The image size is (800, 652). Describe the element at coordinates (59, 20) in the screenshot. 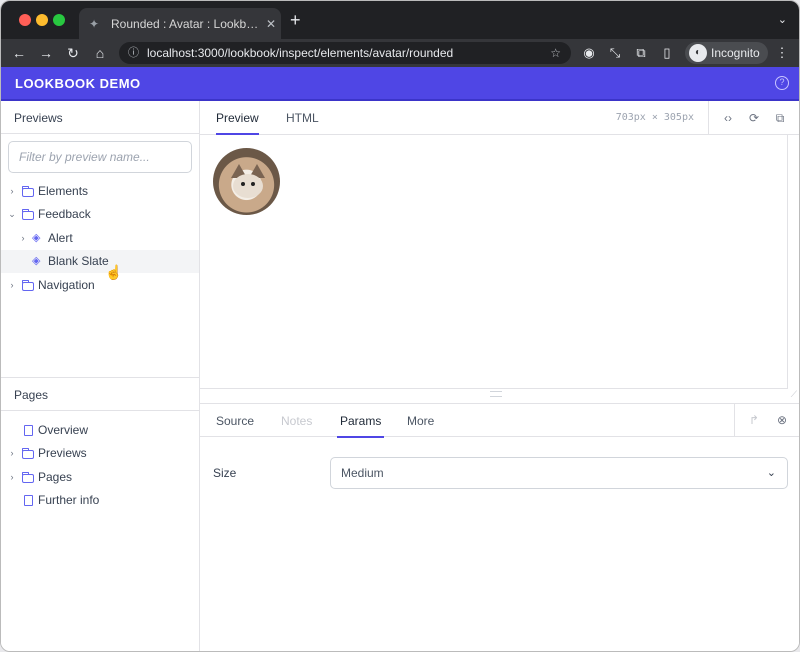

I see `zoom-window-button` at that location.